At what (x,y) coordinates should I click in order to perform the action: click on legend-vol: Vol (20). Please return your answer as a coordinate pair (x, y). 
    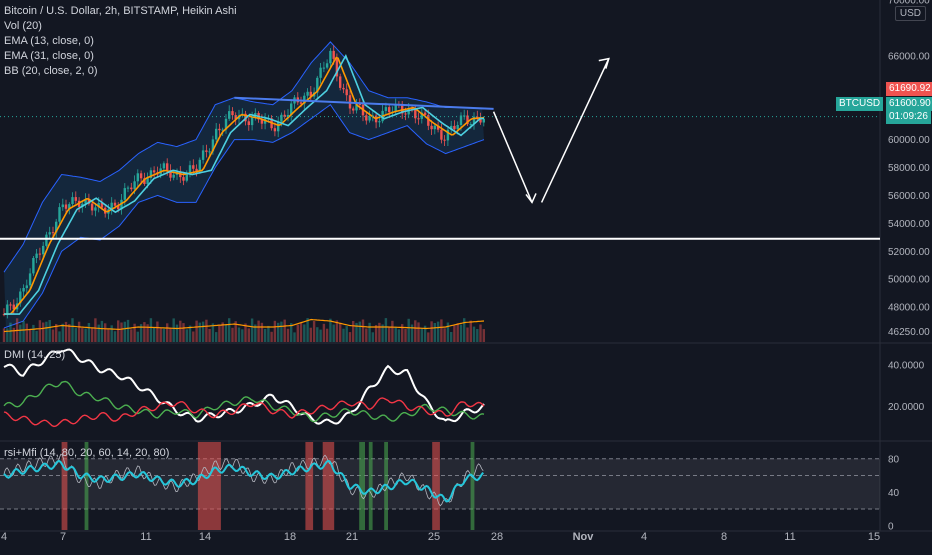
    Looking at the image, I should click on (120, 26).